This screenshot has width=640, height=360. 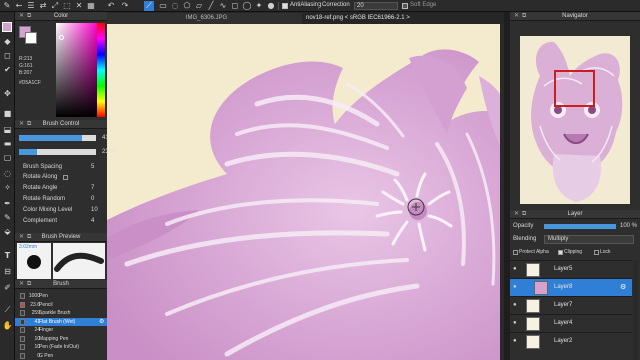 What do you see at coordinates (92, 167) in the screenshot?
I see `param-brush-spacing-value: 5` at bounding box center [92, 167].